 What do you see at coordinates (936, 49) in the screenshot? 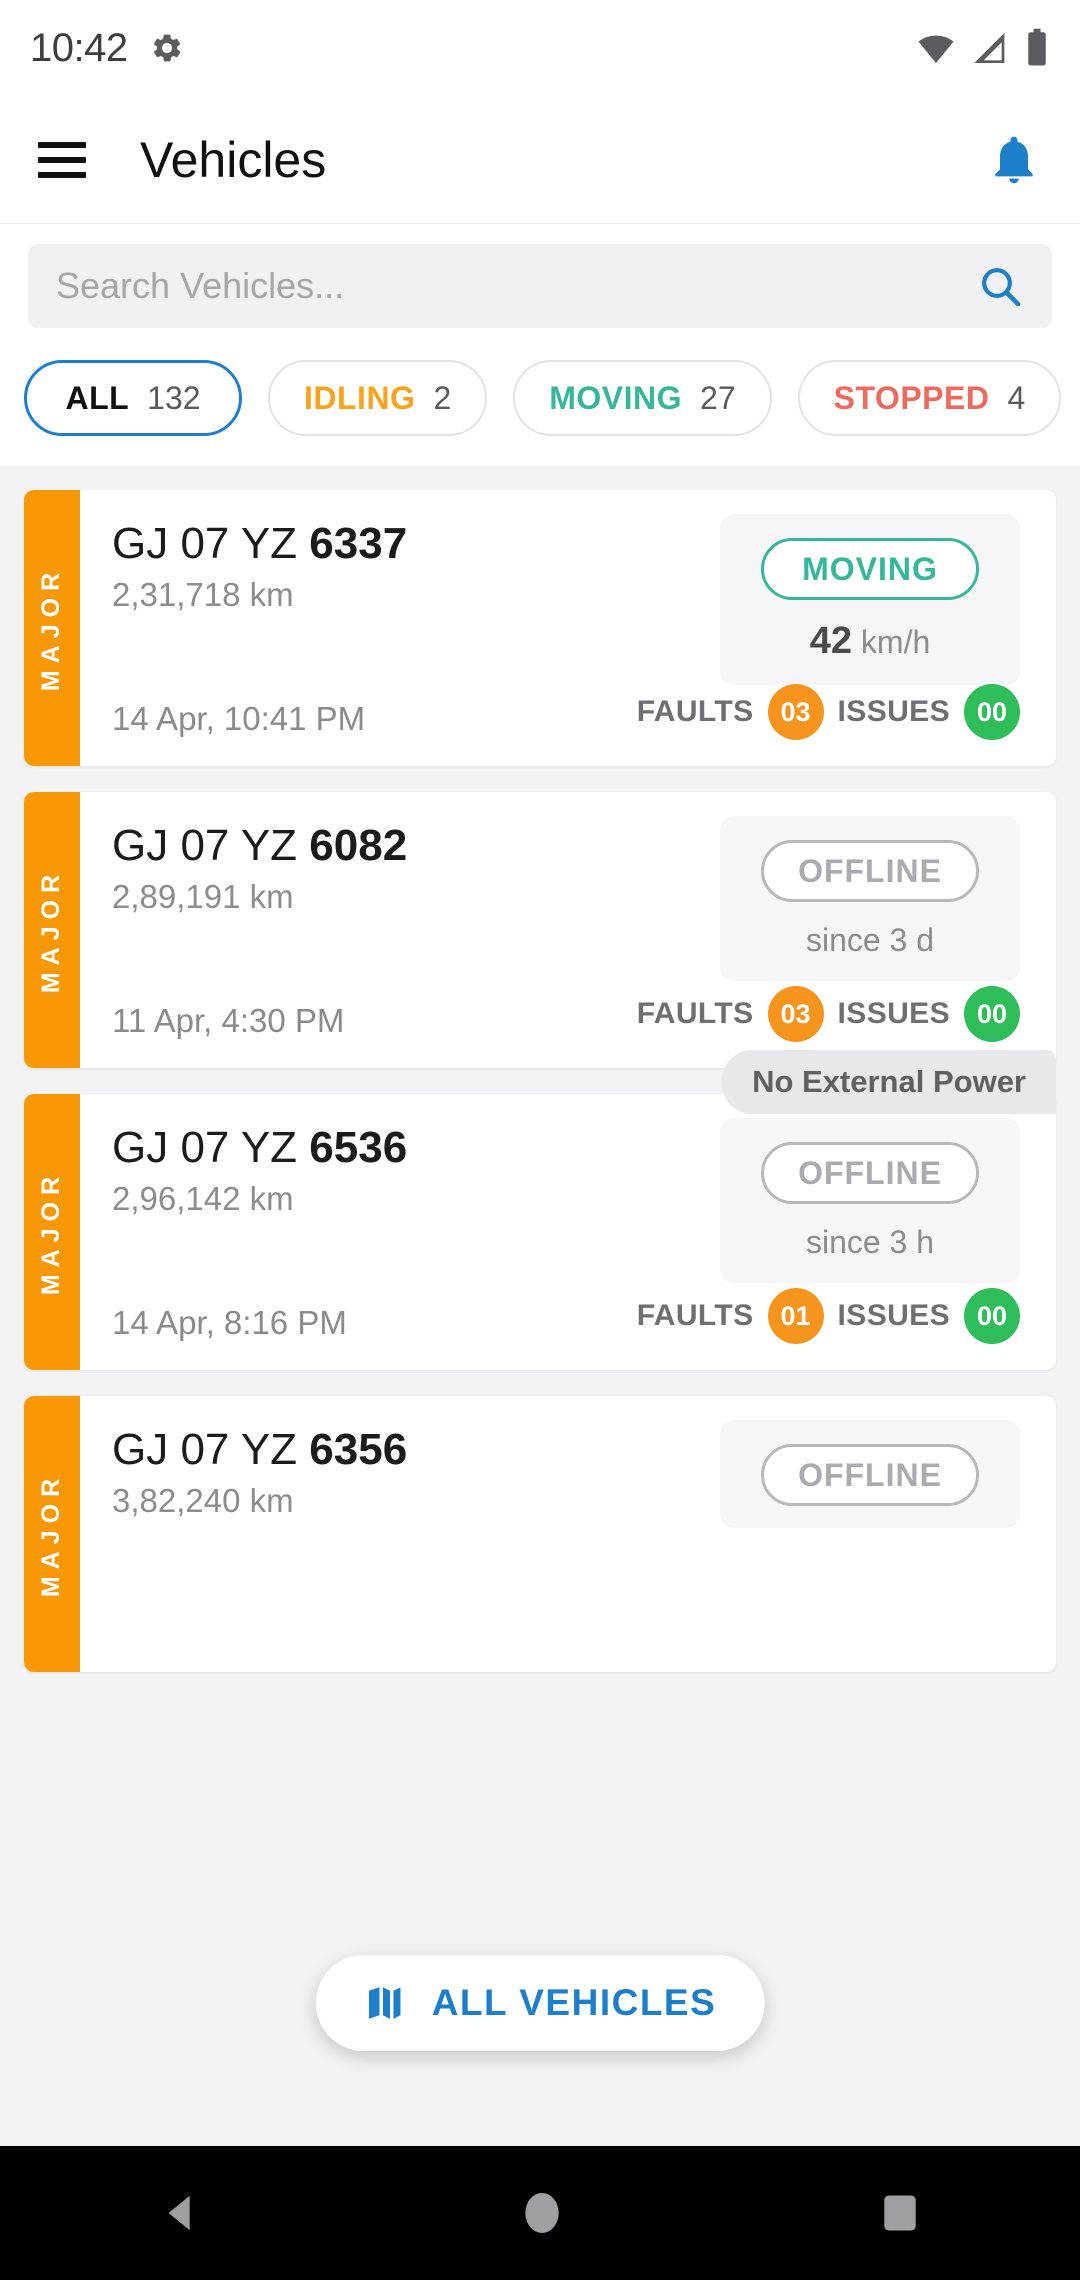
I see `wifi-icon` at bounding box center [936, 49].